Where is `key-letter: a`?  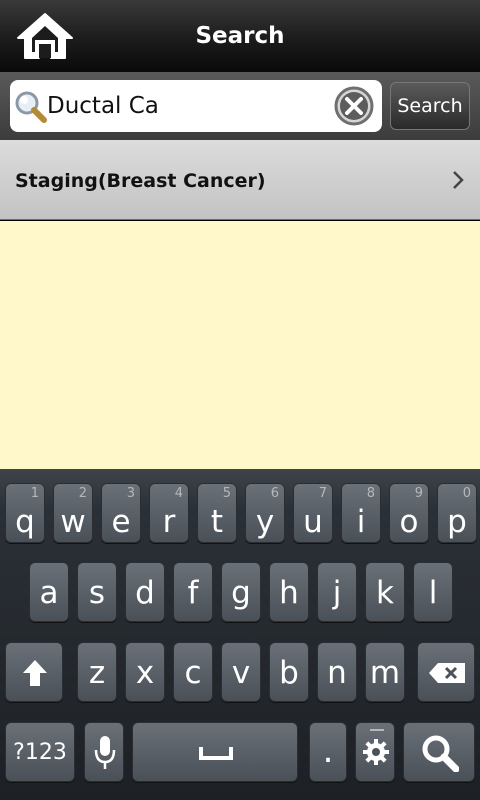
key-letter: a is located at coordinates (49, 593).